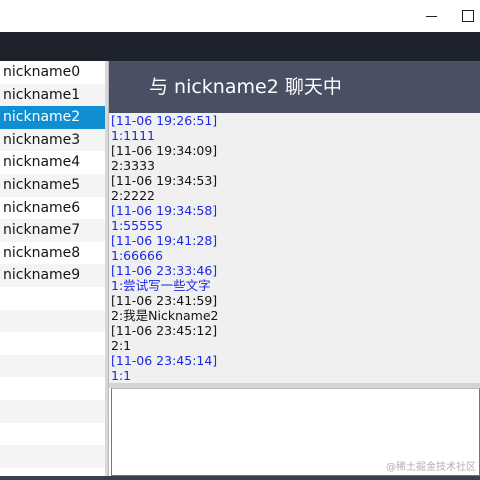  I want to click on contact-item-nickname5: nickname5, so click(52, 185).